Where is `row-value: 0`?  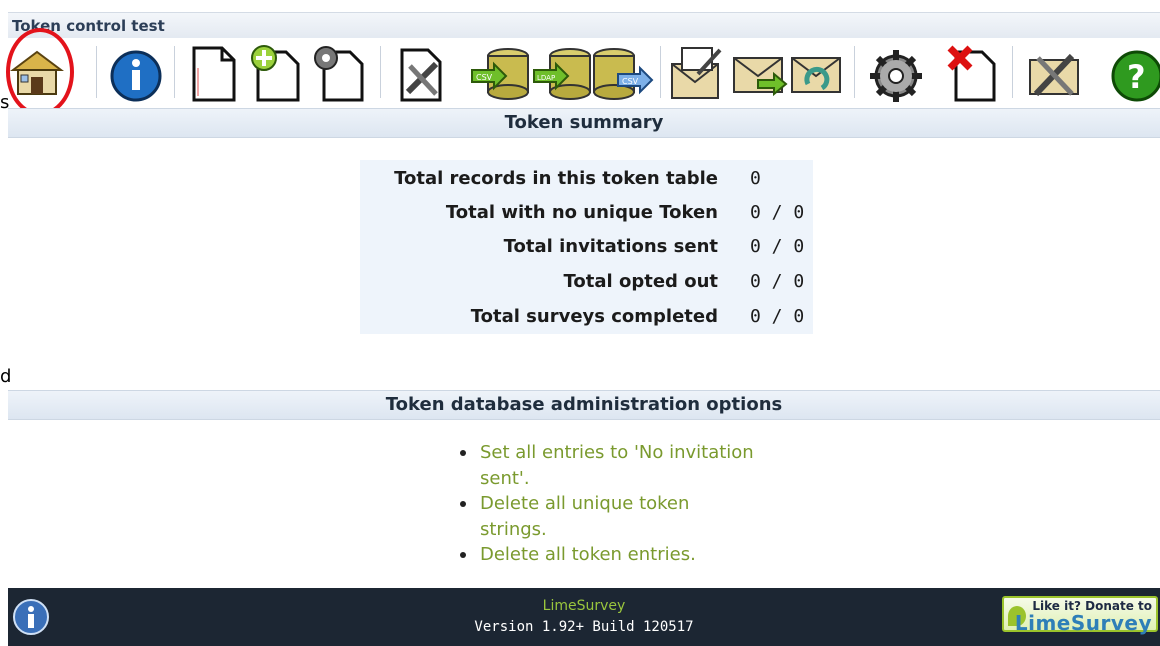 row-value: 0 is located at coordinates (755, 178).